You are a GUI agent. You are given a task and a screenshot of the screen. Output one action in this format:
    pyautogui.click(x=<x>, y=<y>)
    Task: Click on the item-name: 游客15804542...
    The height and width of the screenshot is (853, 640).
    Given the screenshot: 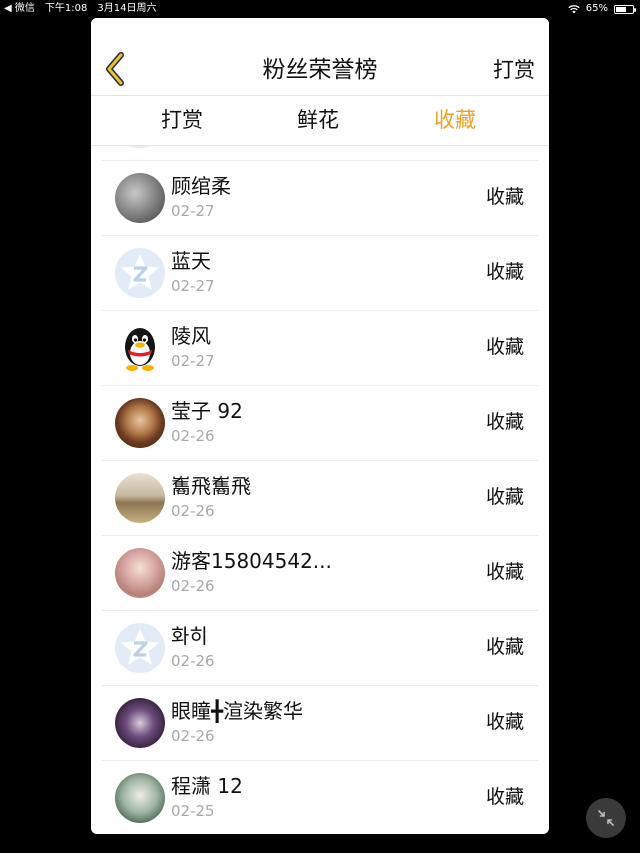 What is the action you would take?
    pyautogui.click(x=251, y=561)
    